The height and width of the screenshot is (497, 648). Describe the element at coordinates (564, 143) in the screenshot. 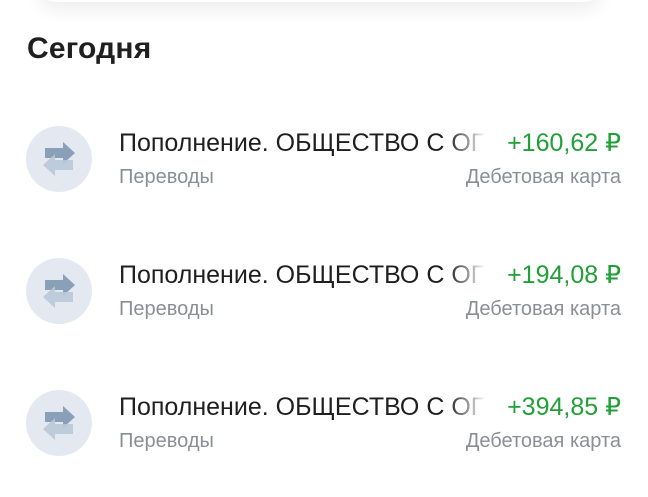

I see `transaction-amount: +160,62 ₽` at that location.